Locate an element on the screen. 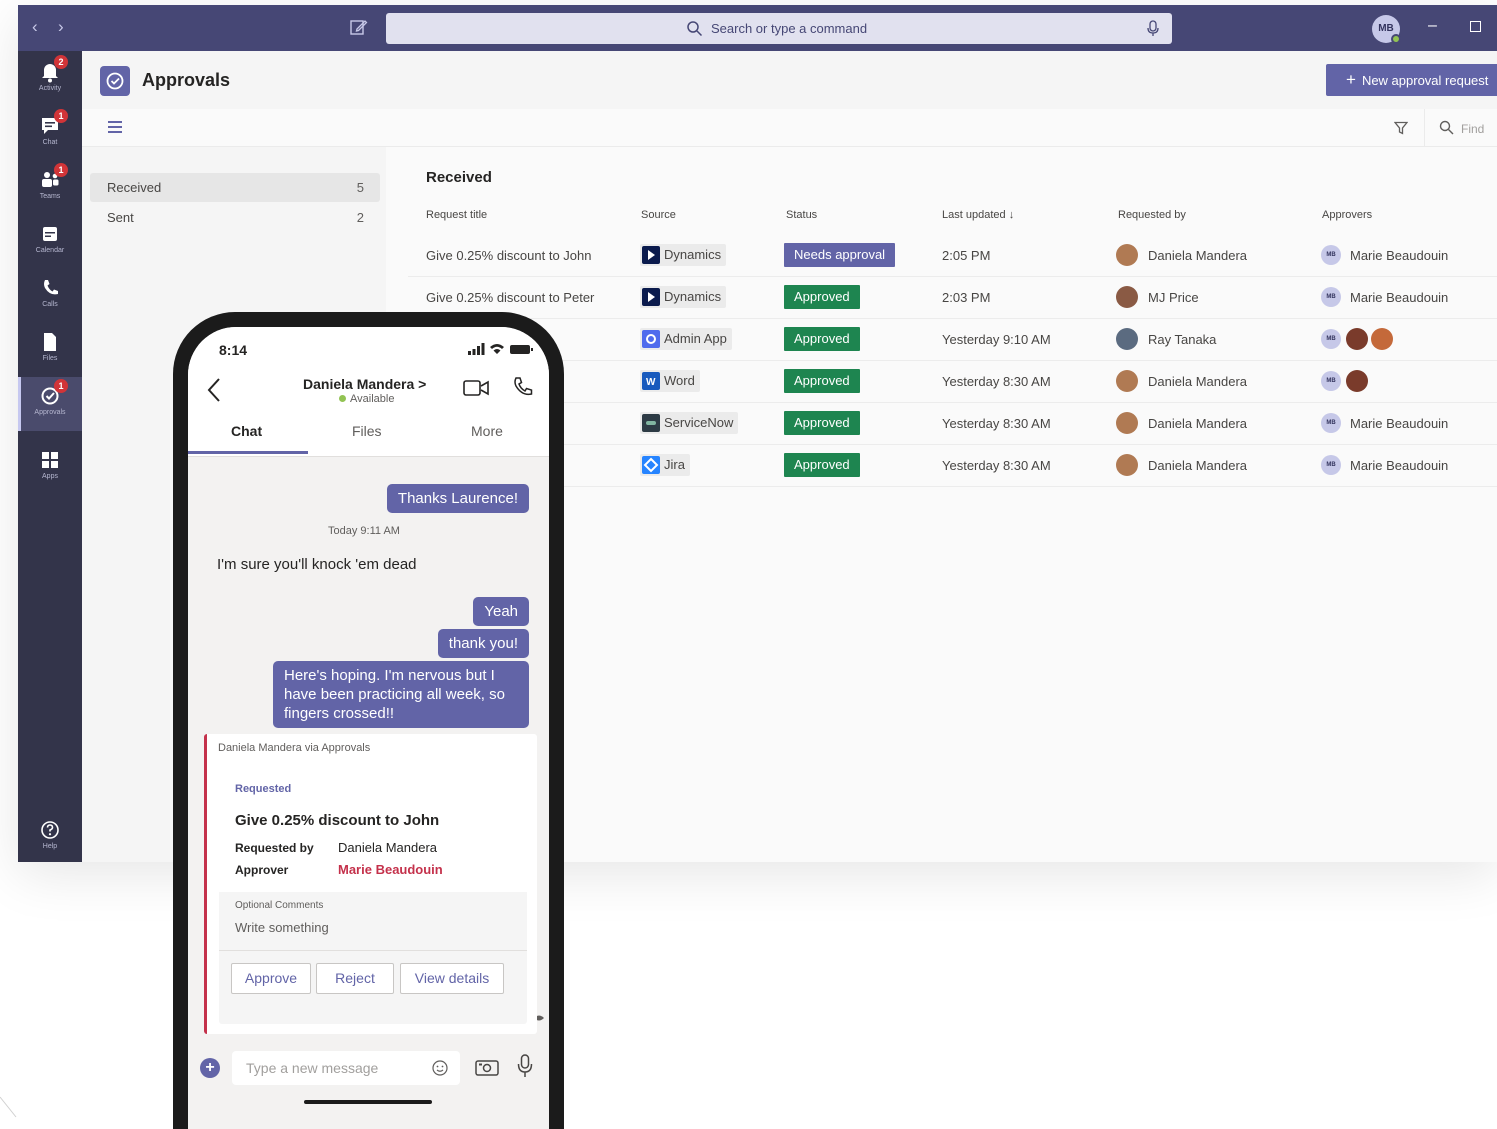  request-title: Give 0.25% discount to John is located at coordinates (509, 255).